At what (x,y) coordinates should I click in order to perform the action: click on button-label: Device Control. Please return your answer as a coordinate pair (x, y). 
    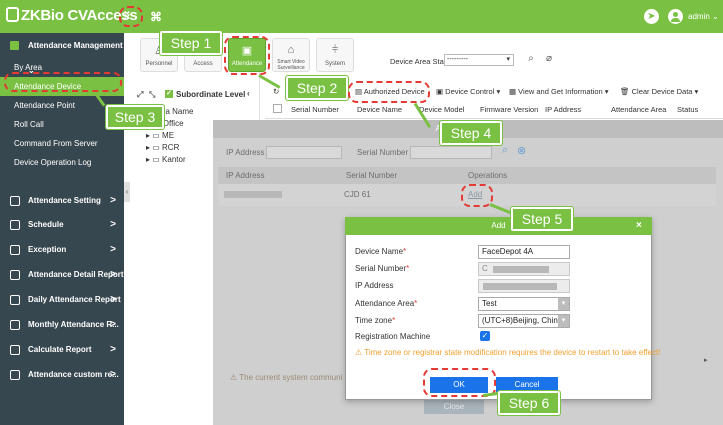
    Looking at the image, I should click on (470, 91).